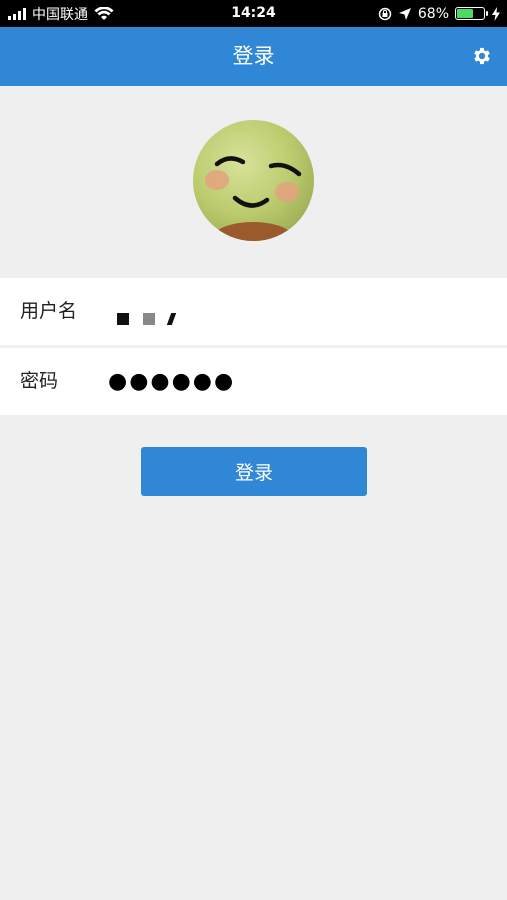  I want to click on avatar, so click(253, 180).